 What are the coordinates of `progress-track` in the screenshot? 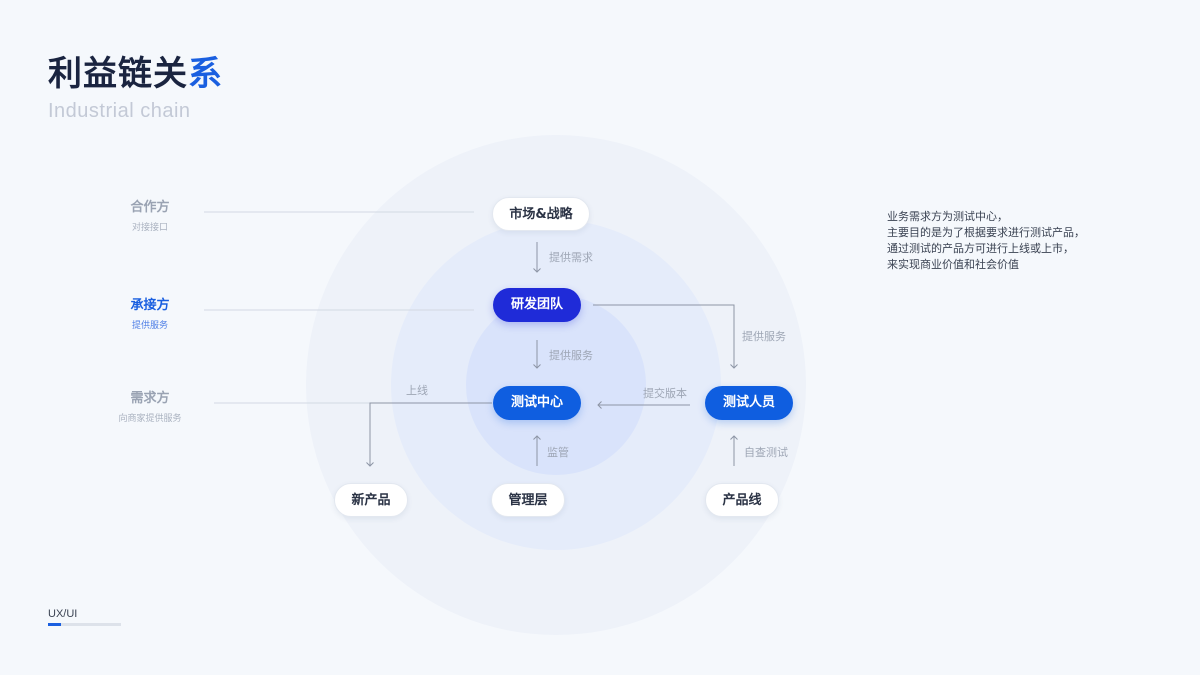 It's located at (84, 624).